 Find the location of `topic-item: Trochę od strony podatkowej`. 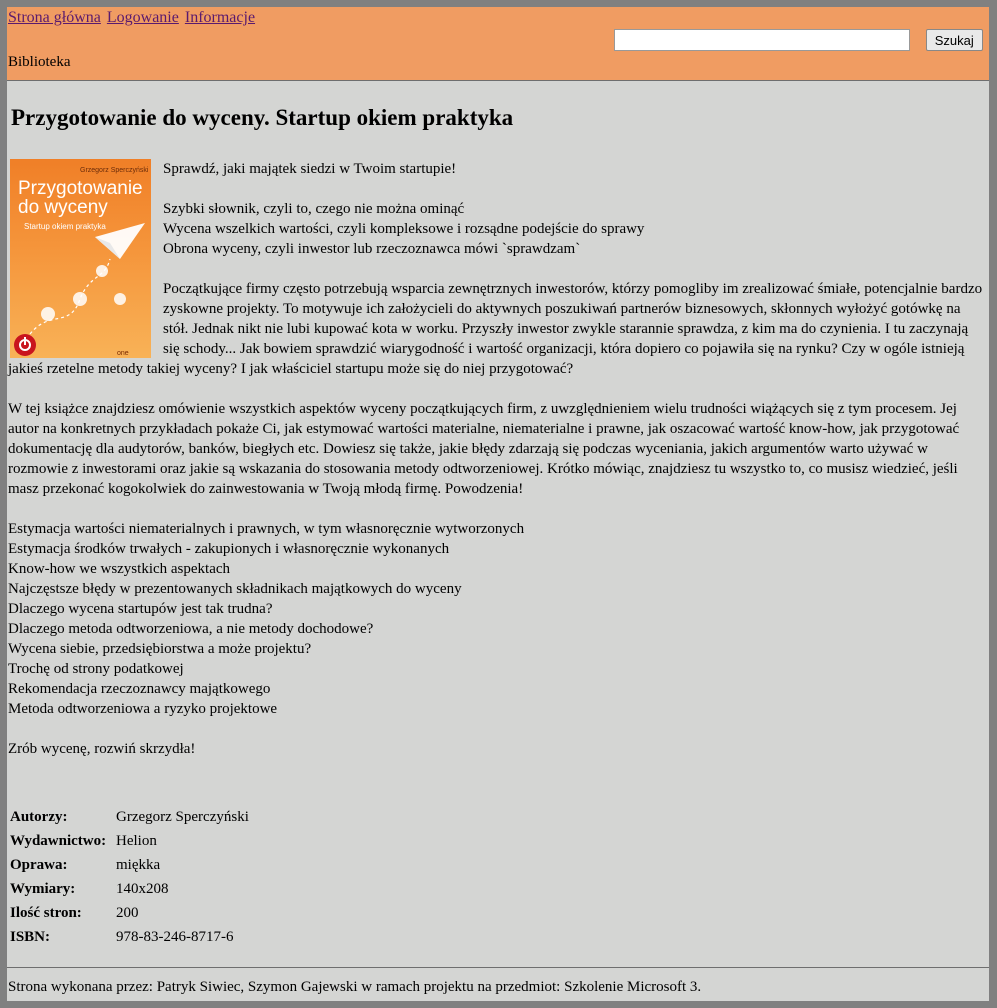

topic-item: Trochę od strony podatkowej is located at coordinates (96, 669).